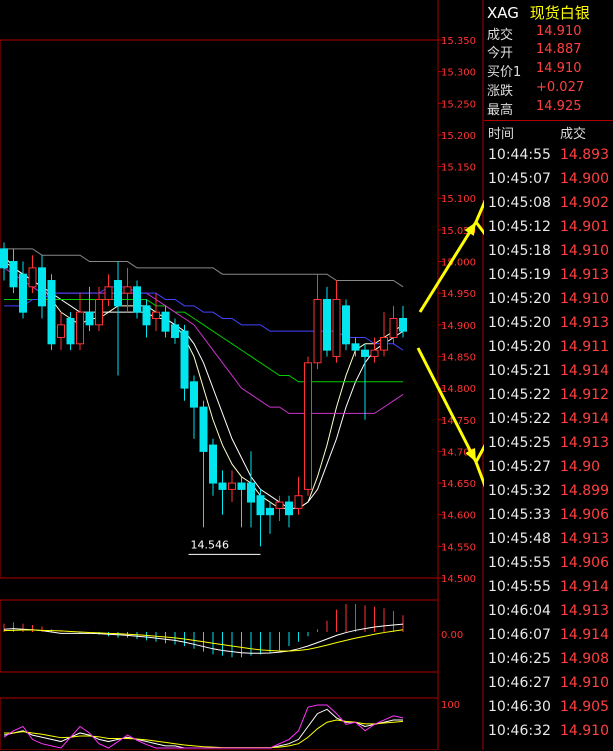  What do you see at coordinates (519, 683) in the screenshot?
I see `tick-time: 10:46:27` at bounding box center [519, 683].